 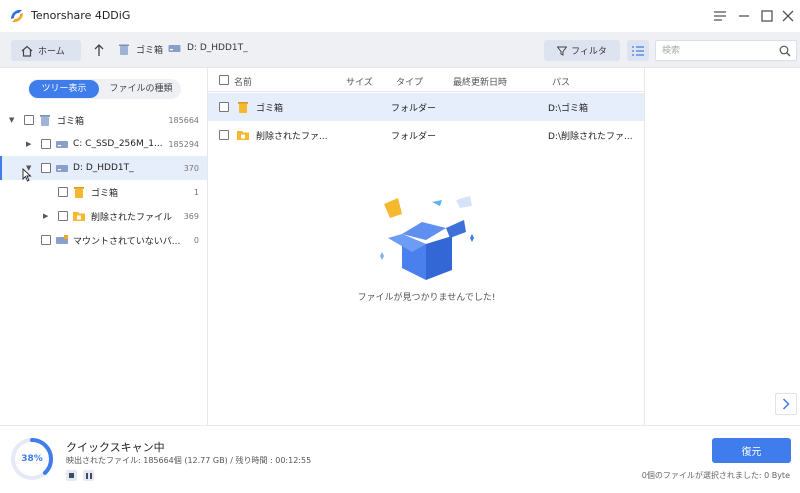 I want to click on tree-item-count: 185664, so click(x=183, y=120).